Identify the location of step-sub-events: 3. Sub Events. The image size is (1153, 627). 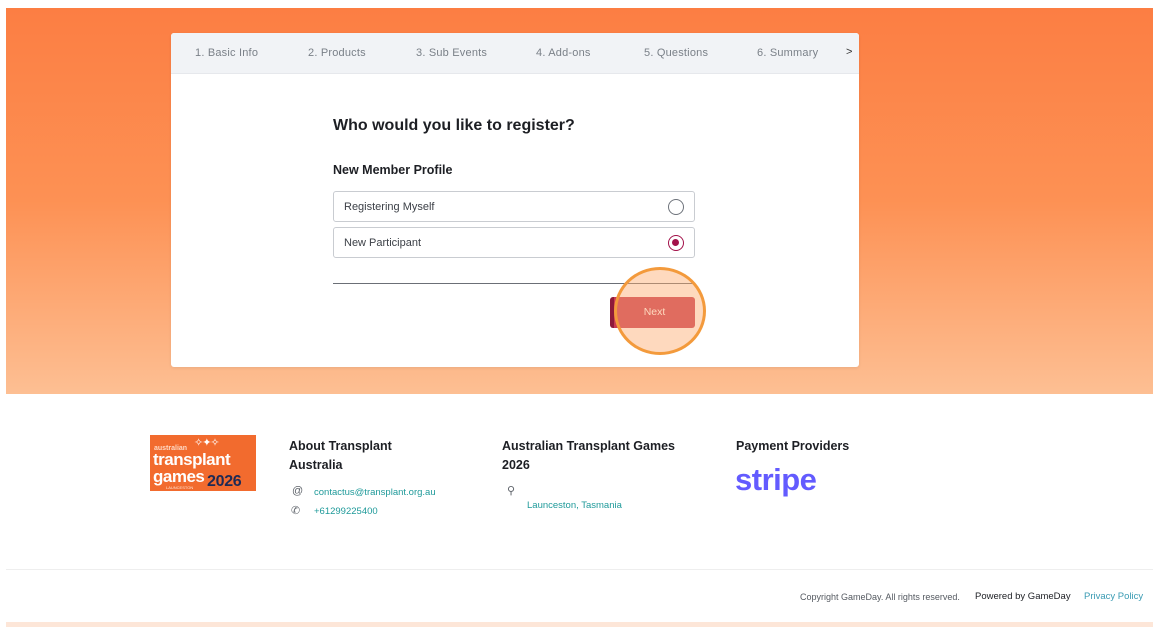
(451, 53).